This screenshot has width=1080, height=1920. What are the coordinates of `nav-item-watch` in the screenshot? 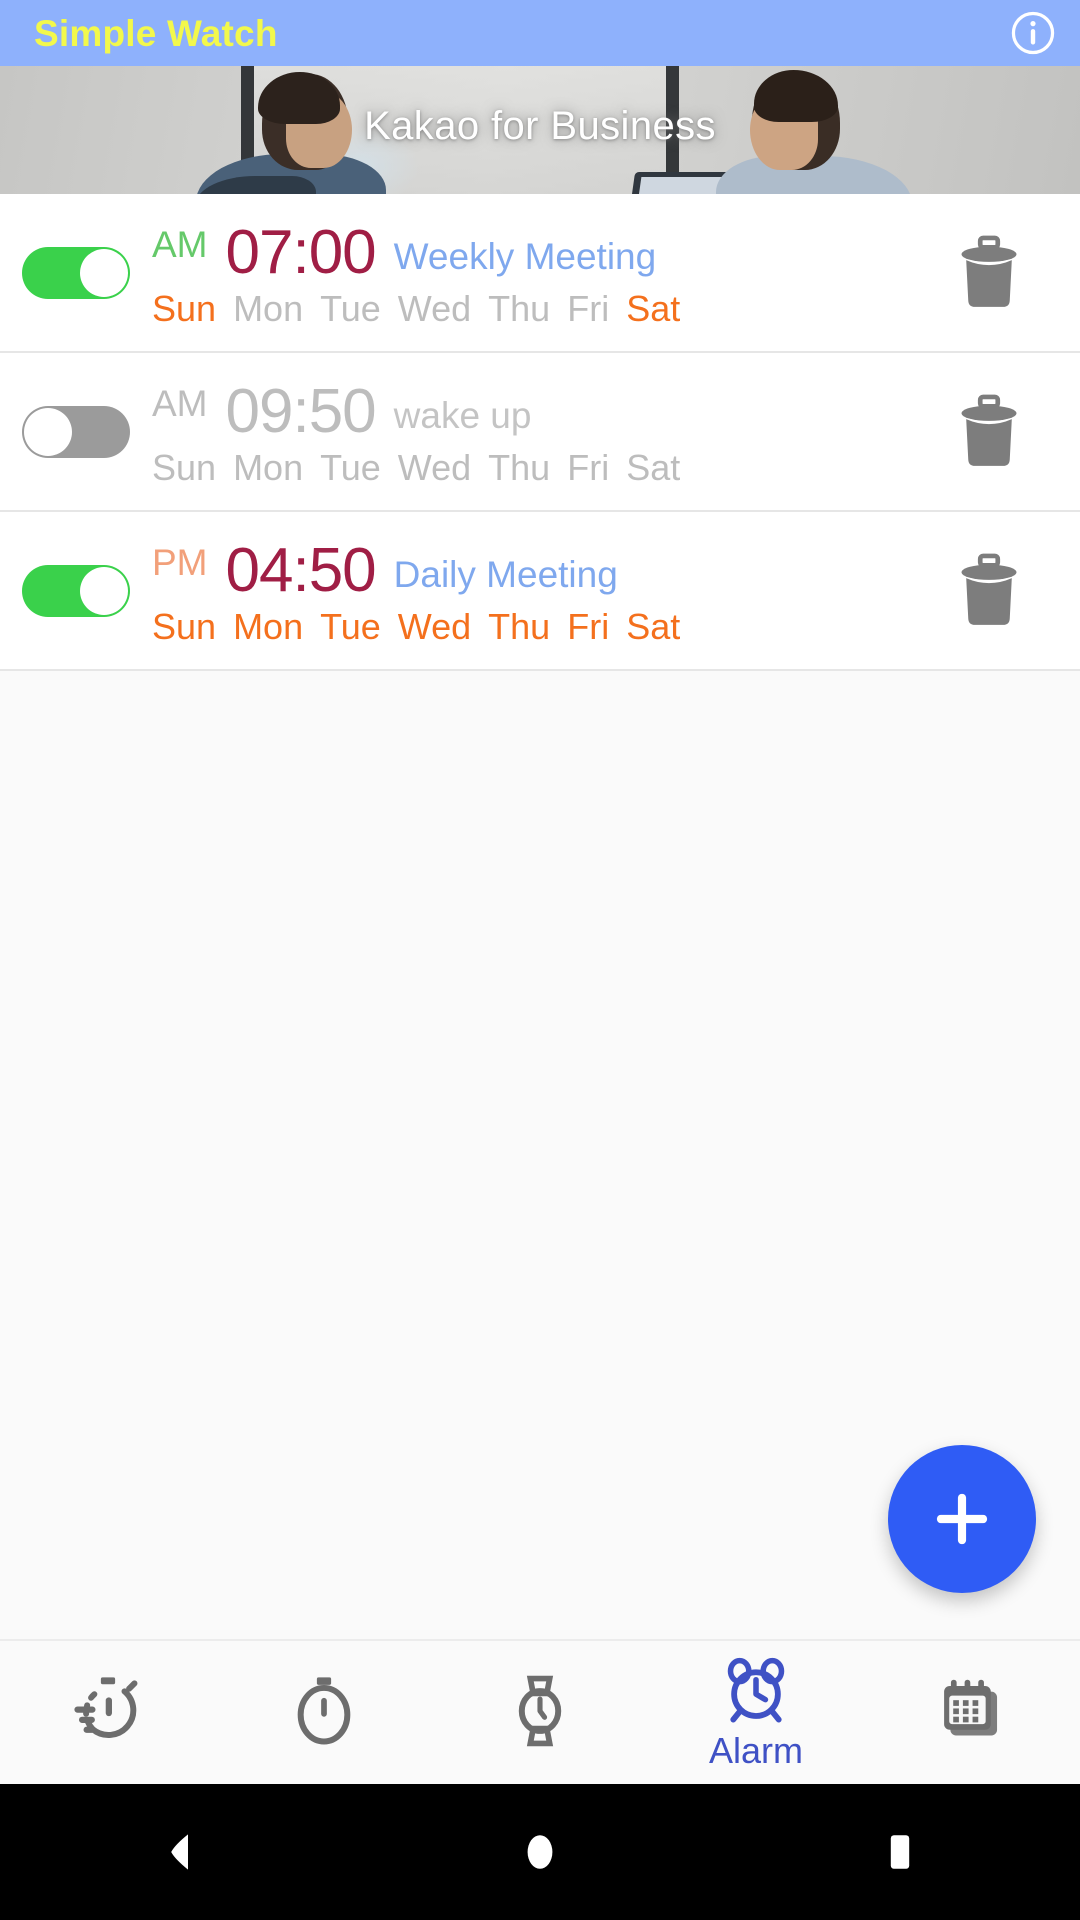 It's located at (540, 1712).